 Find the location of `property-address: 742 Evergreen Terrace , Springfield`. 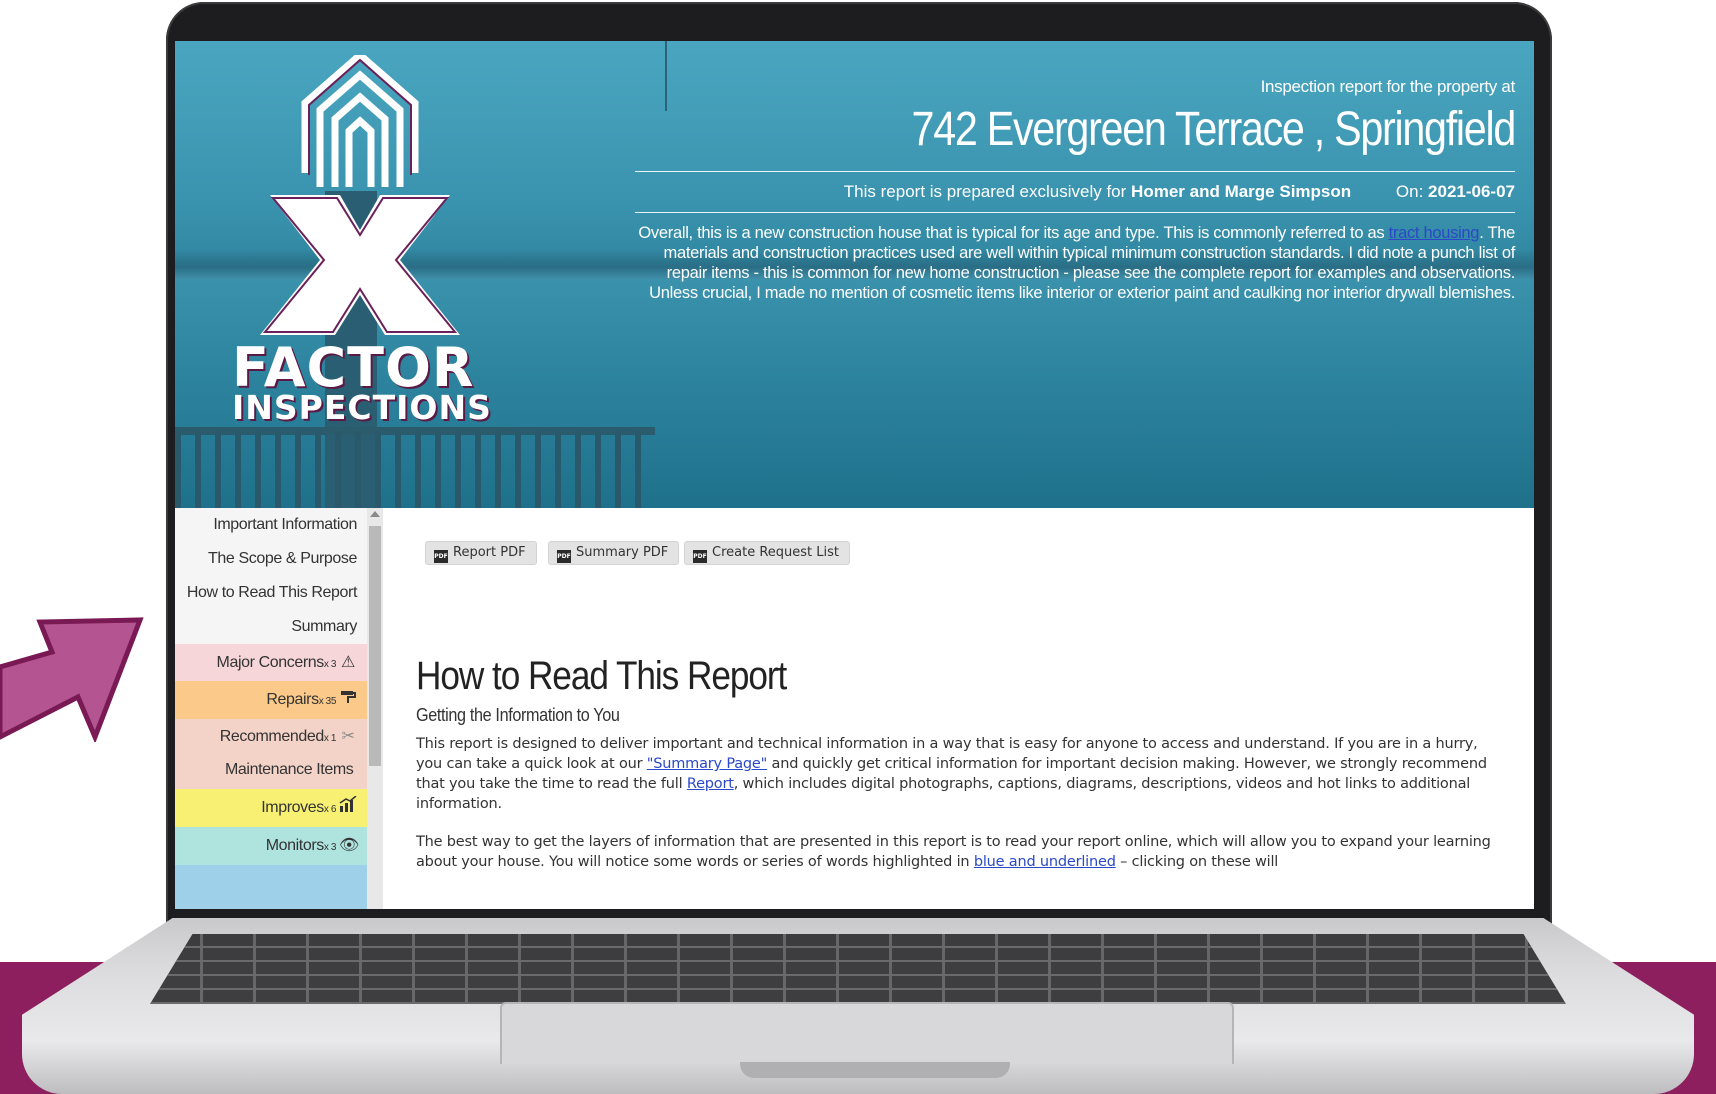

property-address: 742 Evergreen Terrace , Springfield is located at coordinates (1214, 129).